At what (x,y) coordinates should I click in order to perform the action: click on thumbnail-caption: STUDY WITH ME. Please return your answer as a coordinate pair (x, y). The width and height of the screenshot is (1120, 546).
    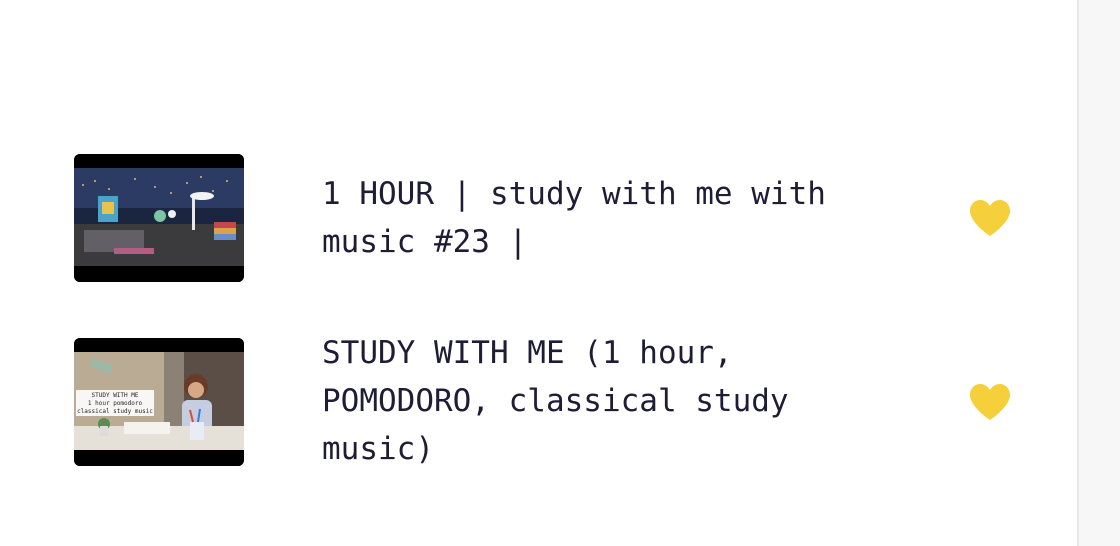
    Looking at the image, I should click on (115, 395).